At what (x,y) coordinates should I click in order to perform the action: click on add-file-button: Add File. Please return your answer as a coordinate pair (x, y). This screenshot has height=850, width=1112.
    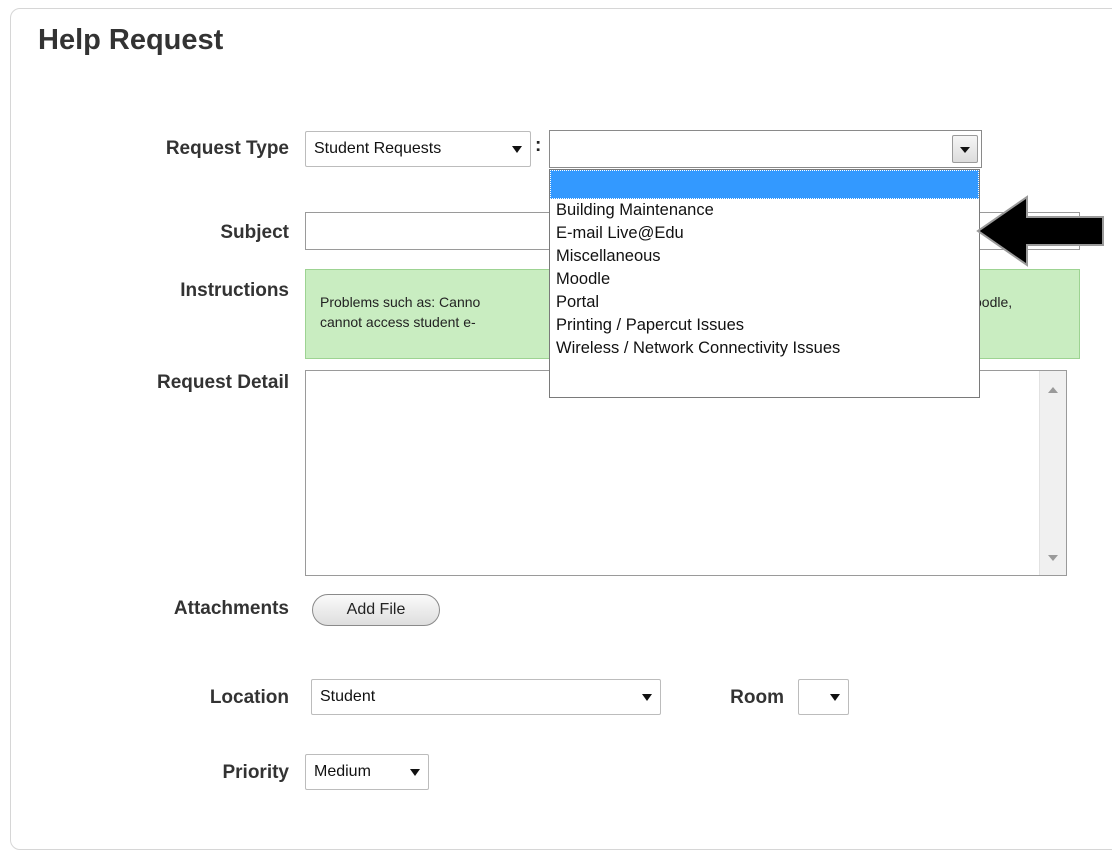
    Looking at the image, I should click on (376, 610).